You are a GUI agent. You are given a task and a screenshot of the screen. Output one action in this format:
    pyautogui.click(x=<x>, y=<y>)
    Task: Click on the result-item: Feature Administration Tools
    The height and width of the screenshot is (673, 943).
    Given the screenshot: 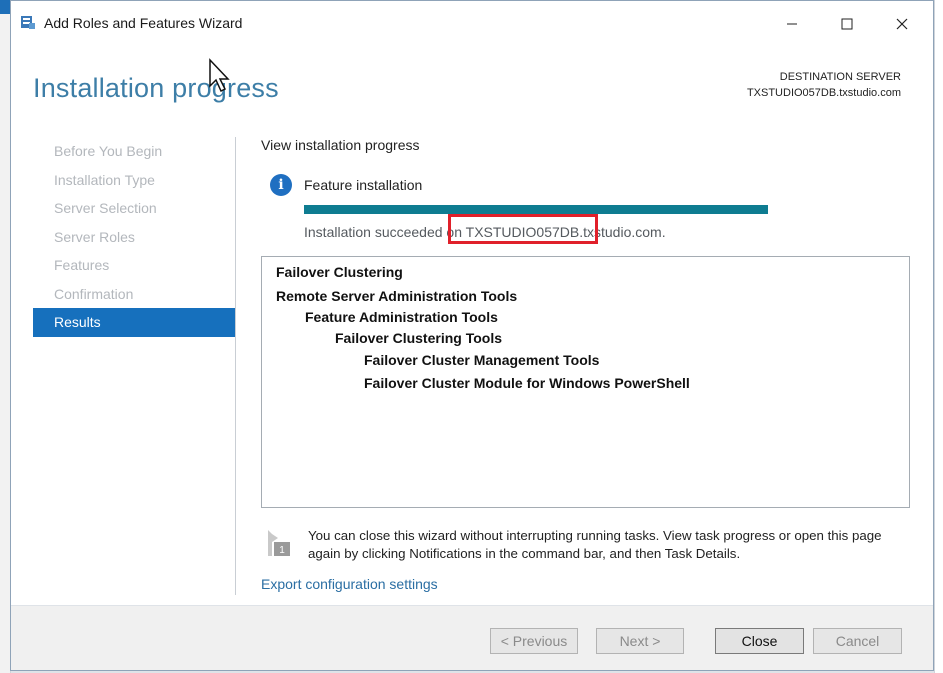 What is the action you would take?
    pyautogui.click(x=401, y=317)
    